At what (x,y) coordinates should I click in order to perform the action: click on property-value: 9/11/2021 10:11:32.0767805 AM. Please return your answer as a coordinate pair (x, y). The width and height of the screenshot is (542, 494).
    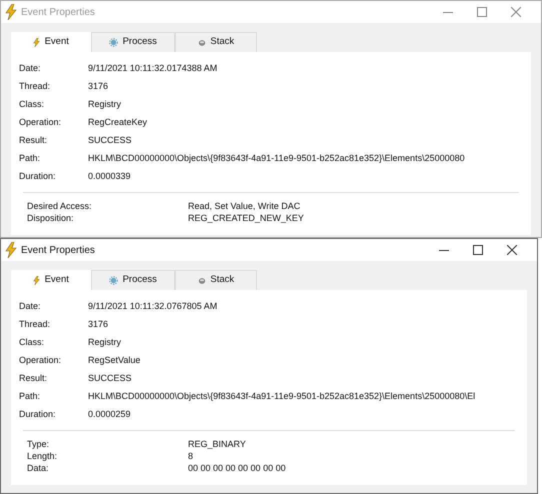
    Looking at the image, I should click on (153, 307).